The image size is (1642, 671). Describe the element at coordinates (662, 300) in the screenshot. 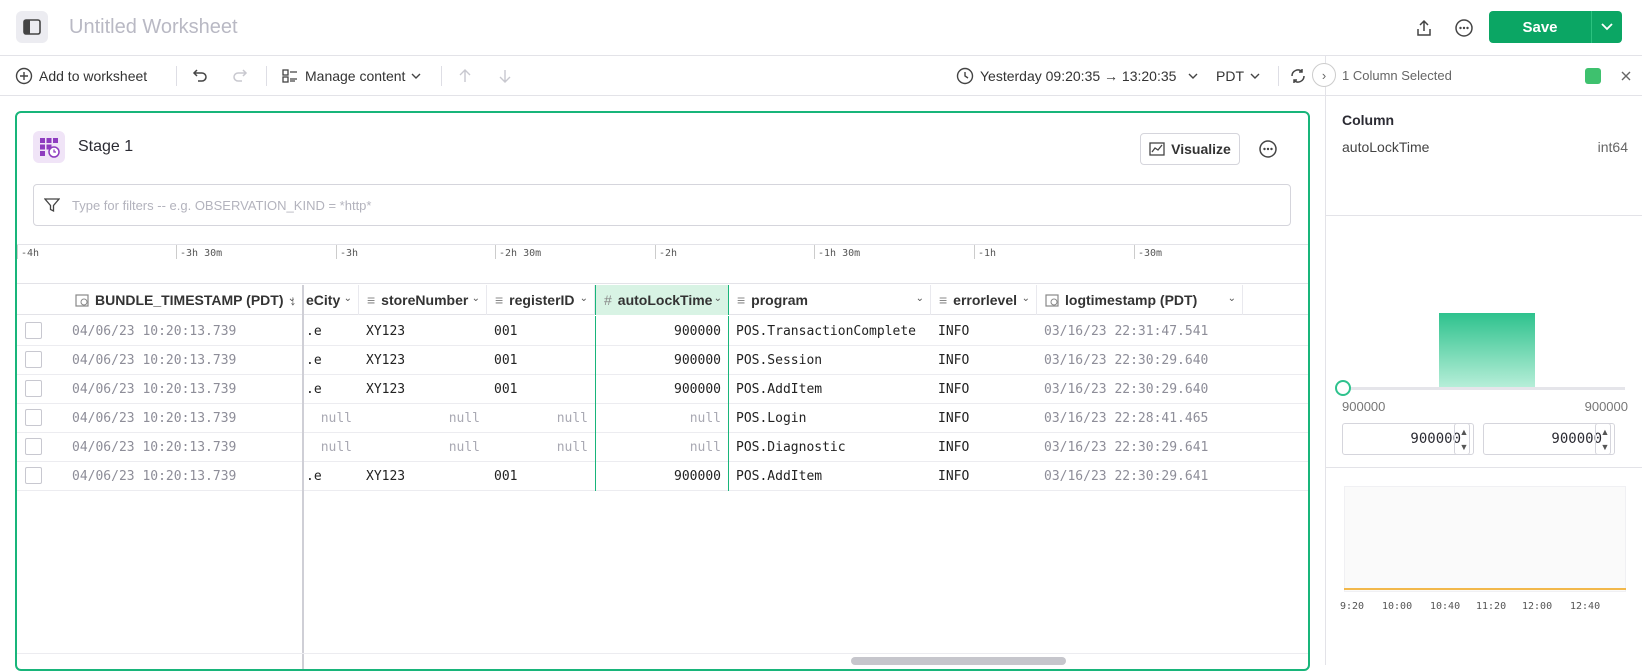

I see `column-header-auto-lock-time: # autoLockTime ⌄` at that location.